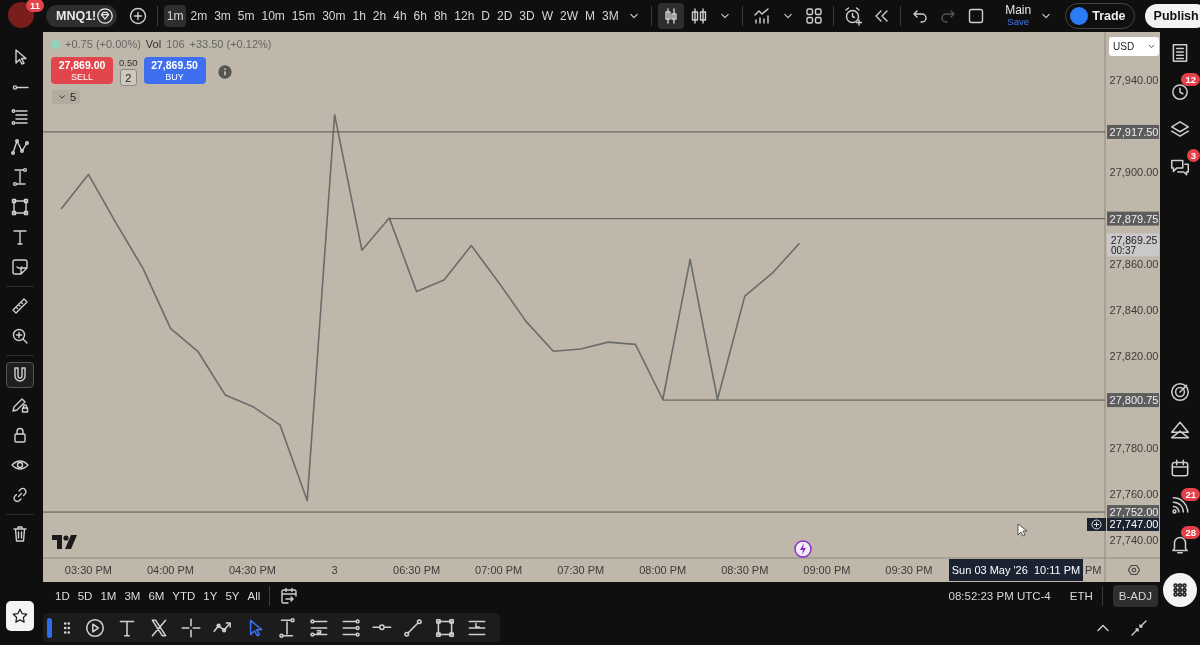  I want to click on horizontal-line-icon, so click(382, 627).